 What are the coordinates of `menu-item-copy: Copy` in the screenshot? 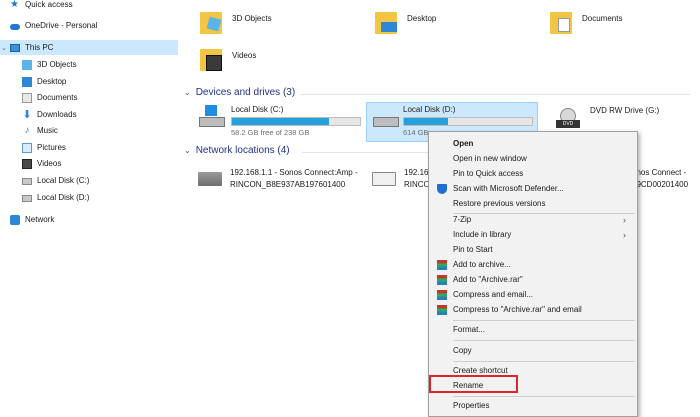 It's located at (533, 350).